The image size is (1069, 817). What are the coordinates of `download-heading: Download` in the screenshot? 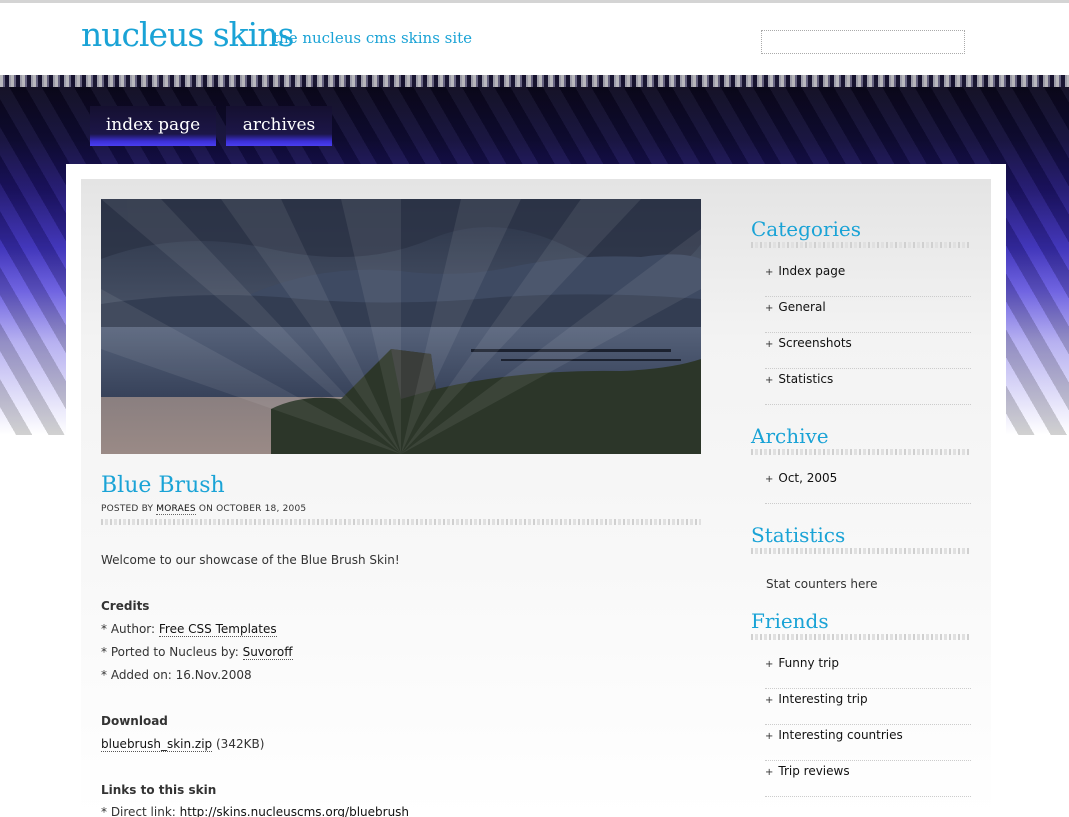 It's located at (134, 721).